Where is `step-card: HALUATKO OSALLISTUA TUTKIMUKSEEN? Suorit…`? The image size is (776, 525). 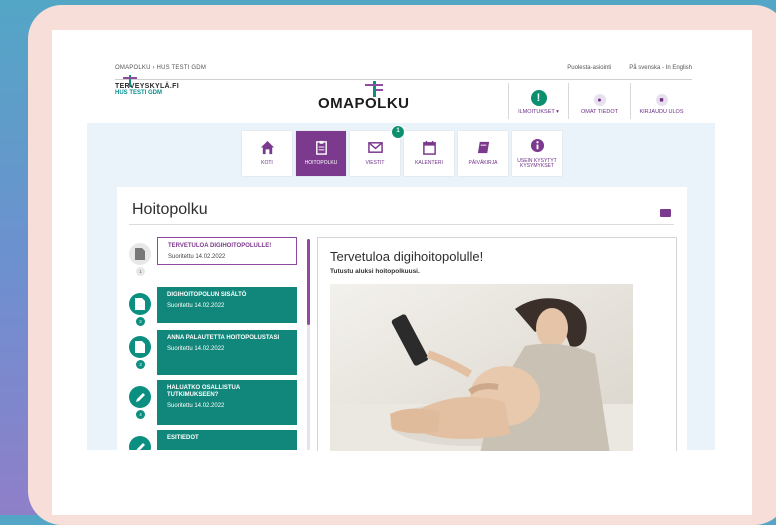
step-card: HALUATKO OSALLISTUA TUTKIMUKSEEN? Suorit… is located at coordinates (227, 402).